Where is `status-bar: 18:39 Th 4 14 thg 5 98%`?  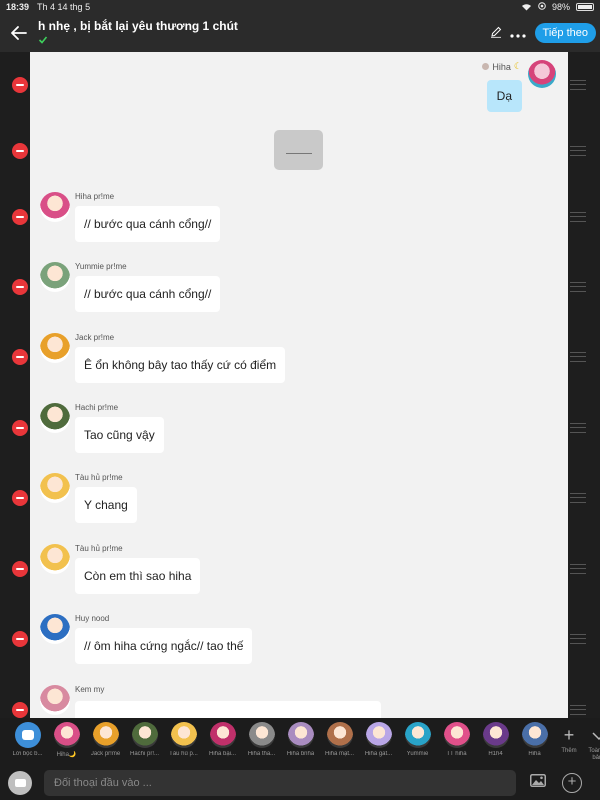 status-bar: 18:39 Th 4 14 thg 5 98% is located at coordinates (300, 7).